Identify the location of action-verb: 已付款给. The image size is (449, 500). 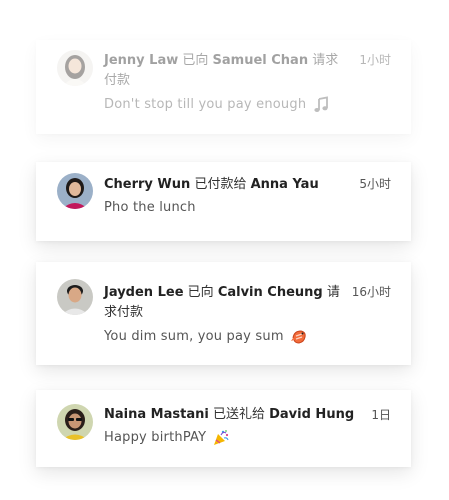
(220, 184).